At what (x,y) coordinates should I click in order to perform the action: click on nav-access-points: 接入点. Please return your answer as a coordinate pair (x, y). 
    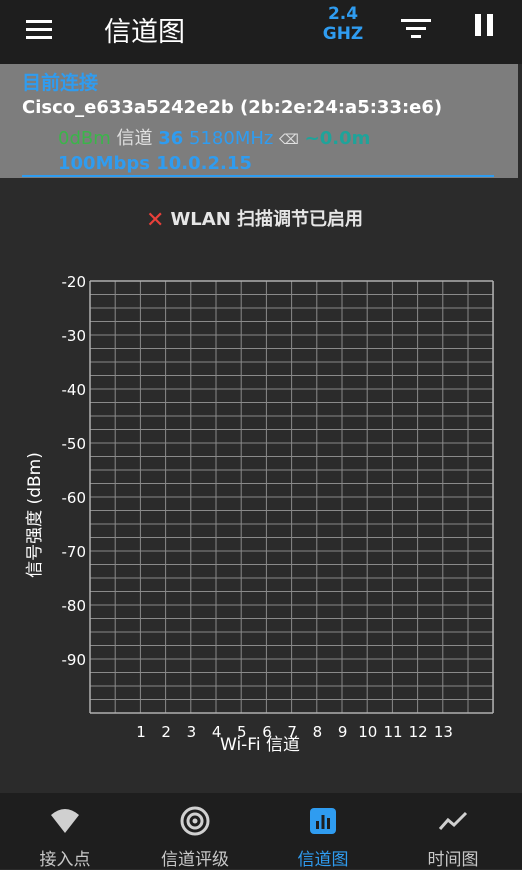
    Looking at the image, I should click on (65, 831).